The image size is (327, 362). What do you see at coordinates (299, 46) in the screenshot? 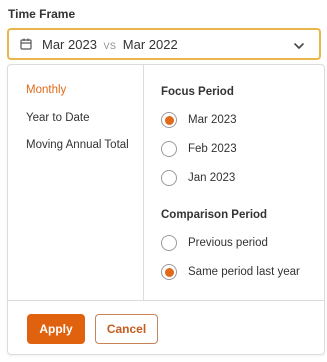
I see `chevron-down-icon` at bounding box center [299, 46].